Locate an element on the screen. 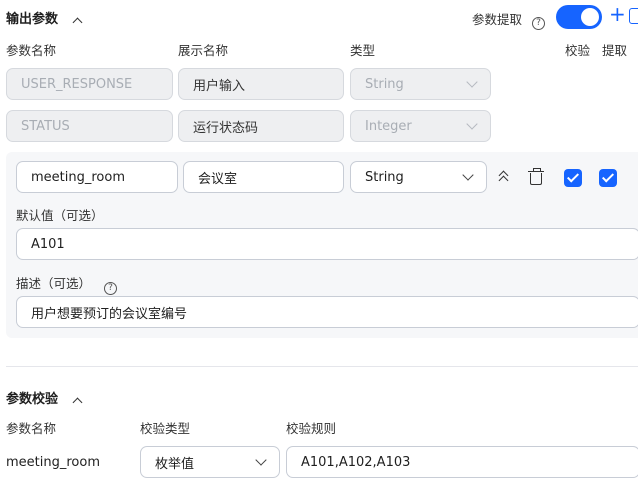  type-select-value: Integer is located at coordinates (388, 126).